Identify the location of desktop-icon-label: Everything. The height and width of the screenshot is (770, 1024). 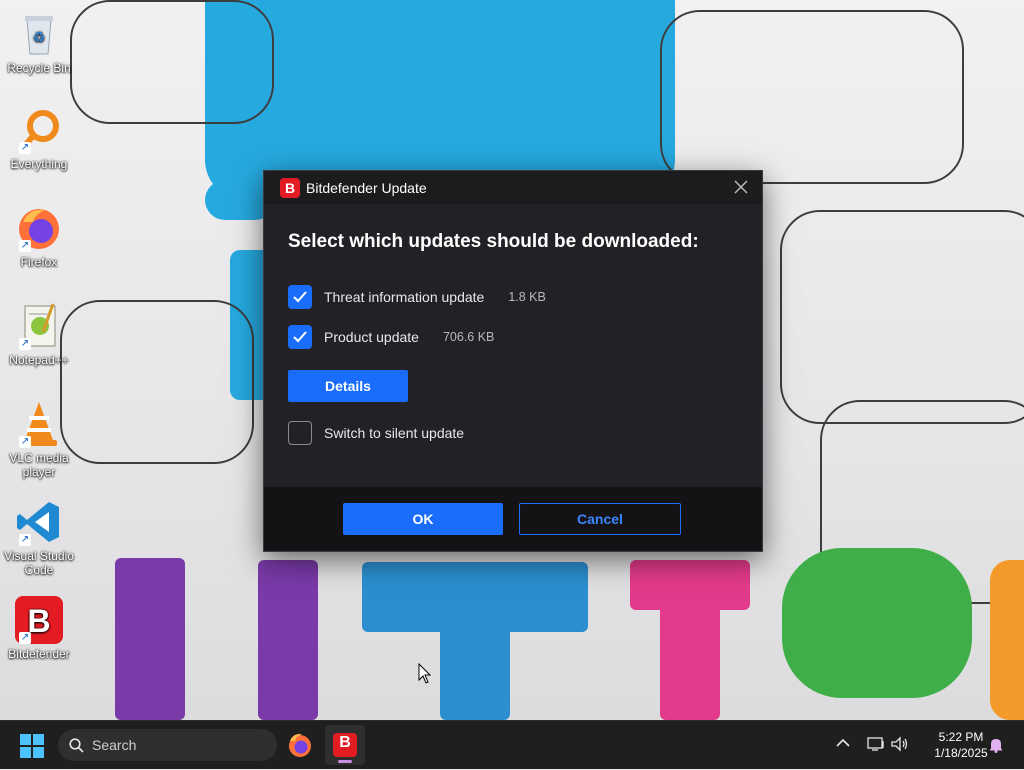
(39, 164).